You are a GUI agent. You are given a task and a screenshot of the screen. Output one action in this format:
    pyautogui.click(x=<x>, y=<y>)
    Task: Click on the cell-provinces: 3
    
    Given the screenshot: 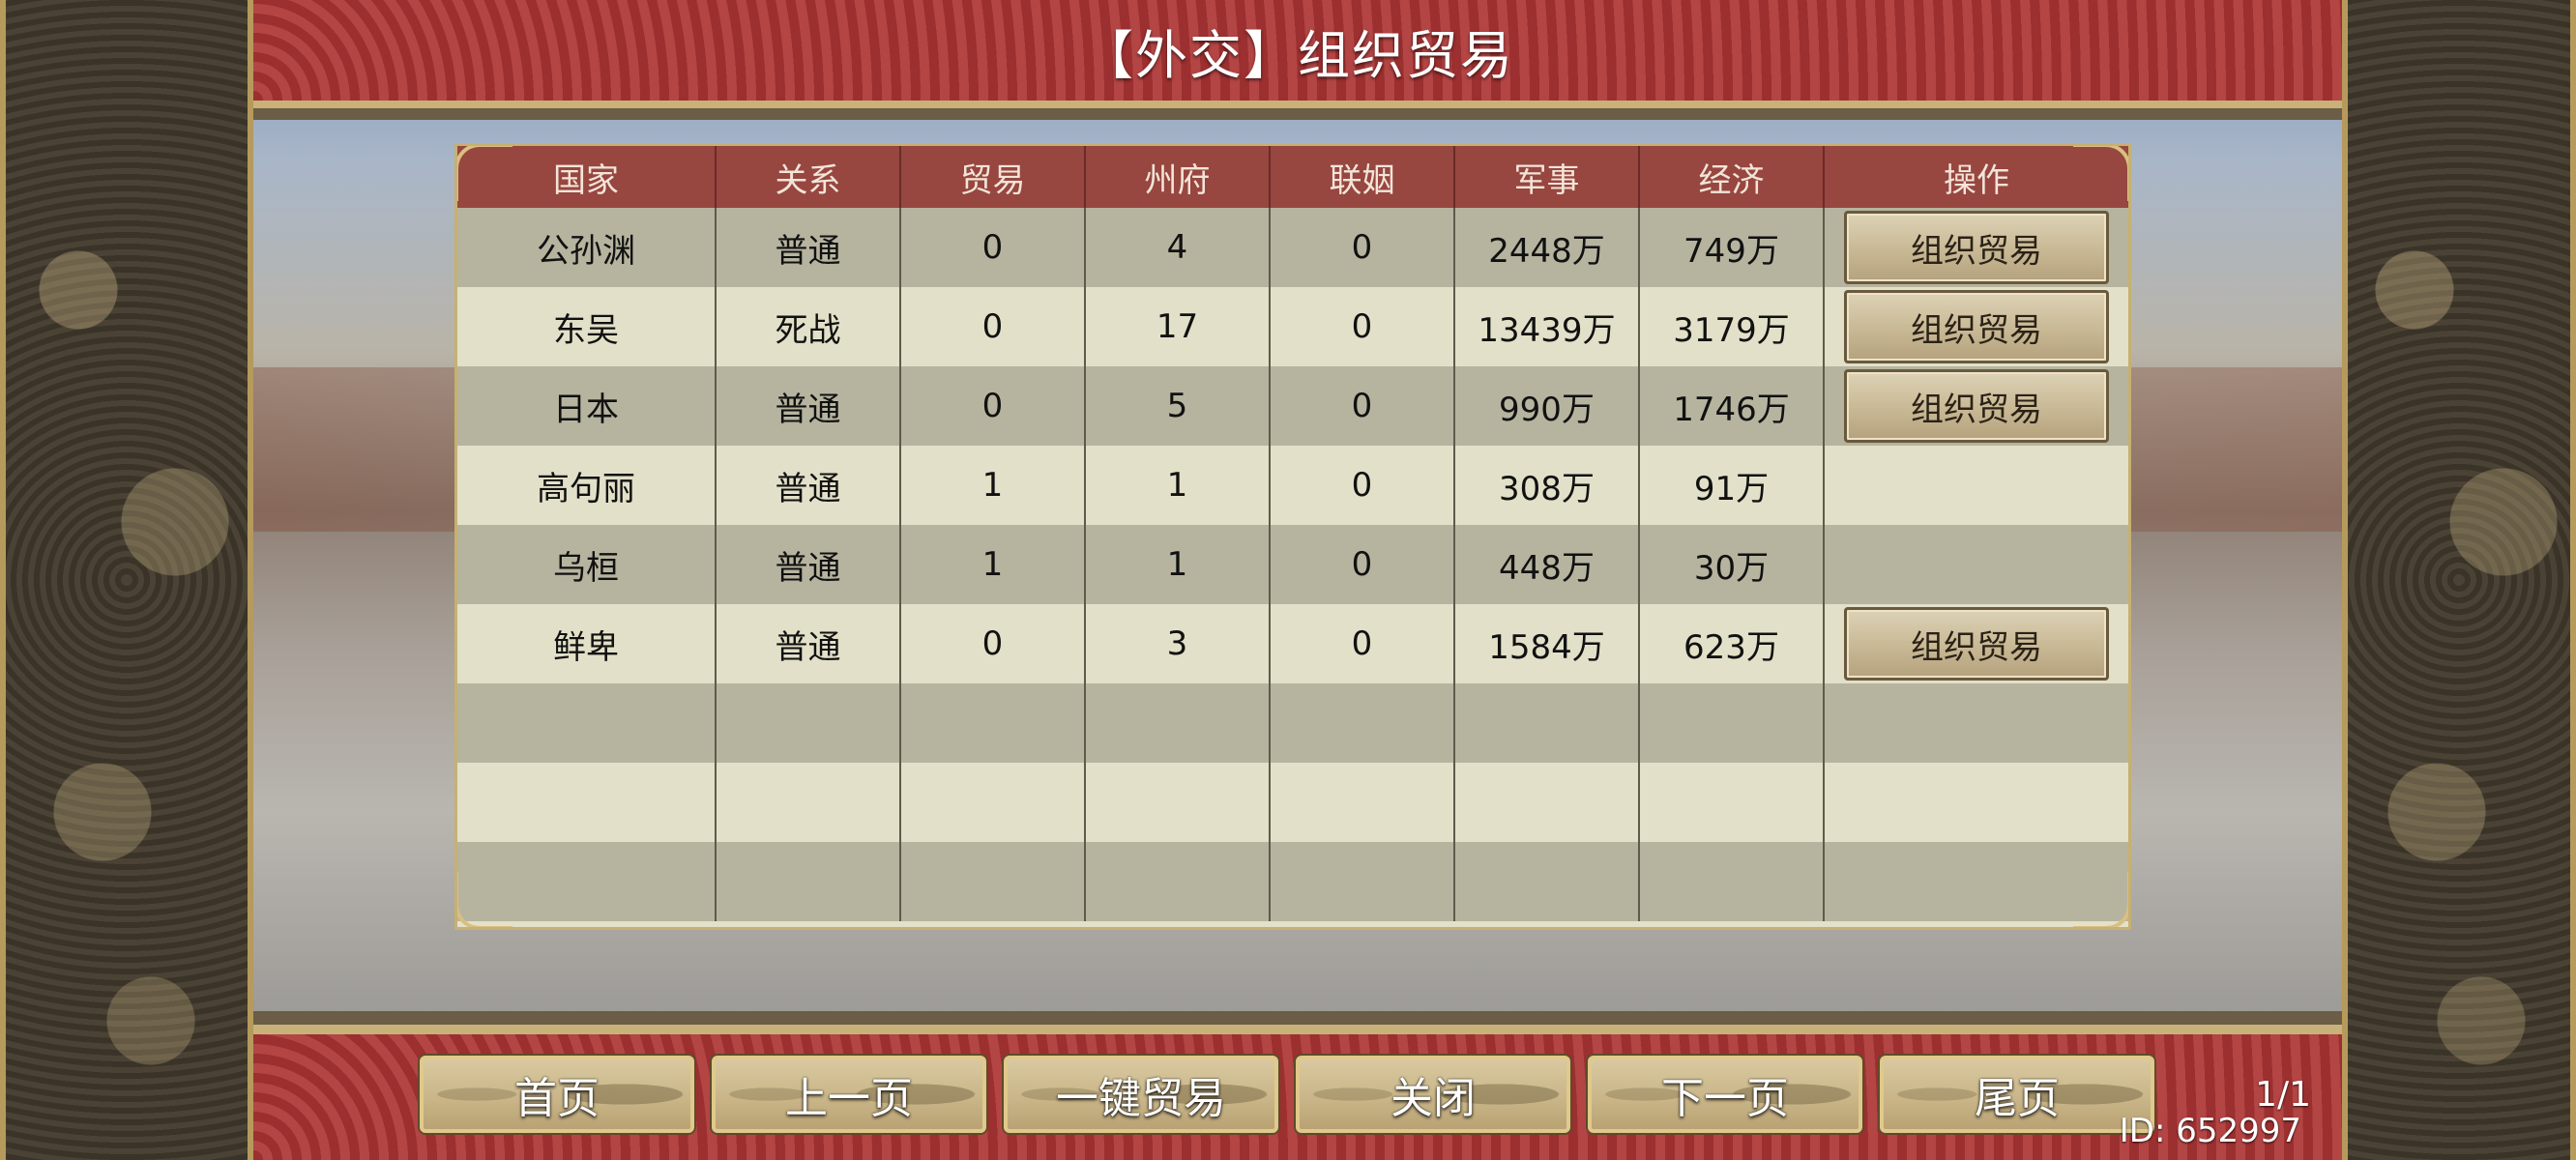 What is the action you would take?
    pyautogui.click(x=1178, y=643)
    